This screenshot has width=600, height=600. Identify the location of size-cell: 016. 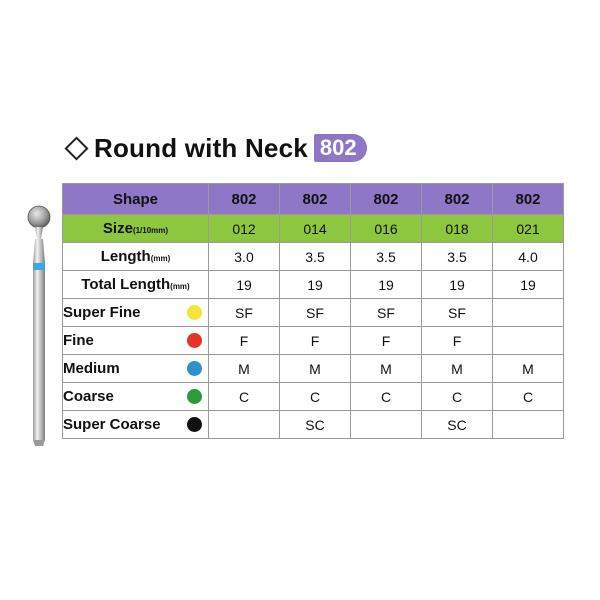
(386, 228).